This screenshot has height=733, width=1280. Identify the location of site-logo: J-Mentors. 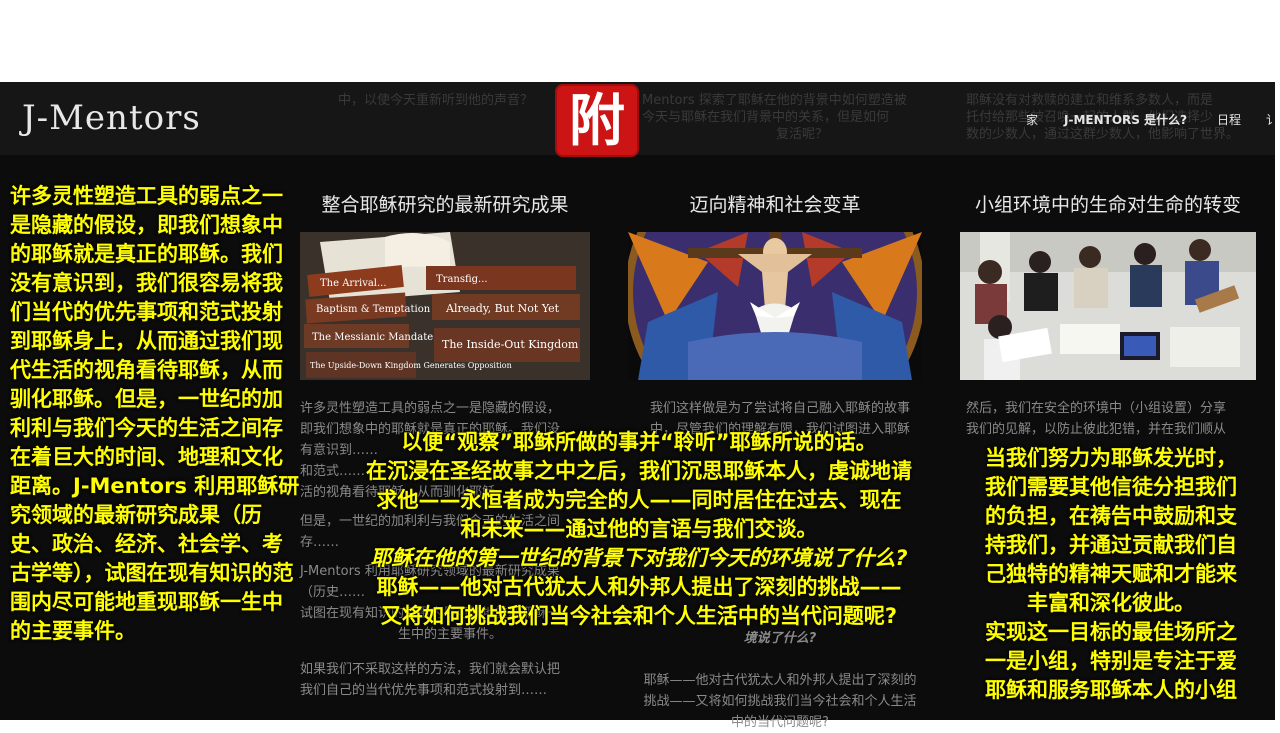
(111, 118).